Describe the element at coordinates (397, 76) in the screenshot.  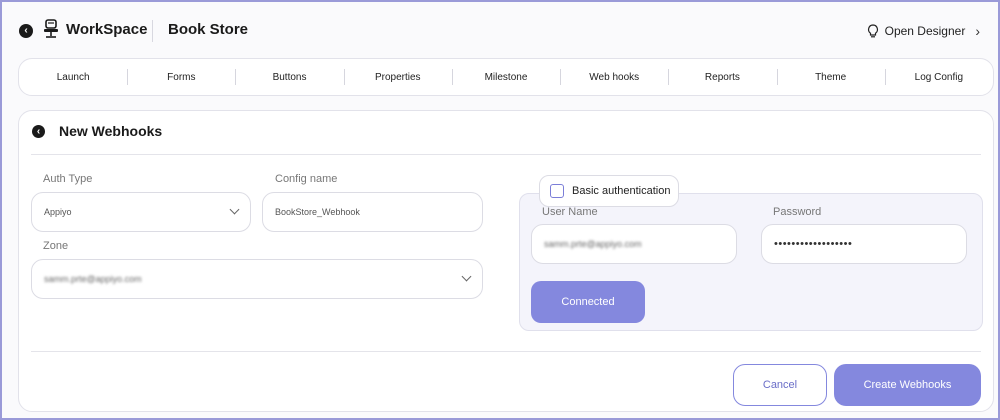
I see `tab-properties: Properties` at that location.